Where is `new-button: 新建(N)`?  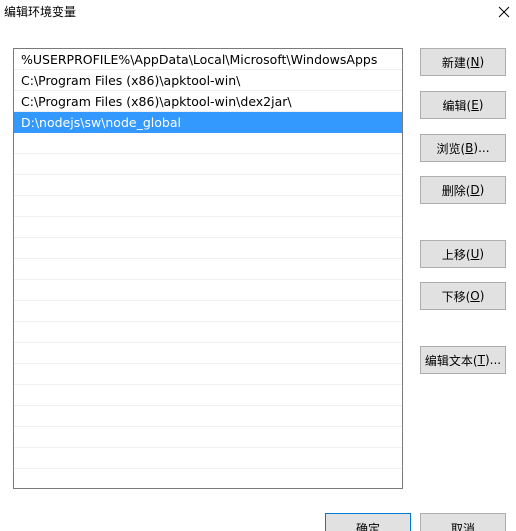 new-button: 新建(N) is located at coordinates (463, 62).